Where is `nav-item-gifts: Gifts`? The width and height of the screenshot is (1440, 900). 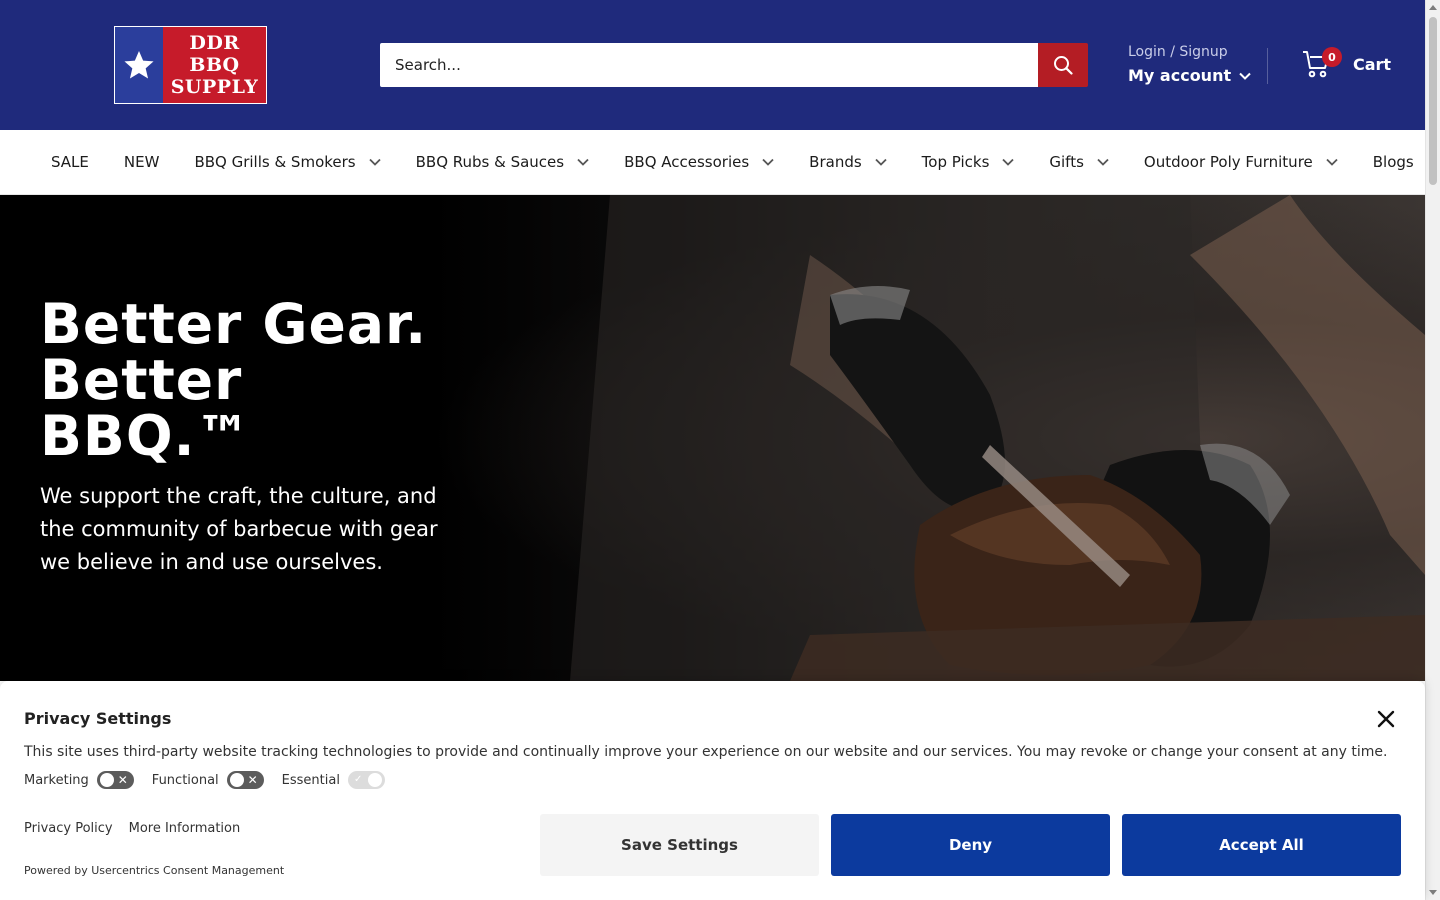
nav-item-gifts: Gifts is located at coordinates (1079, 162).